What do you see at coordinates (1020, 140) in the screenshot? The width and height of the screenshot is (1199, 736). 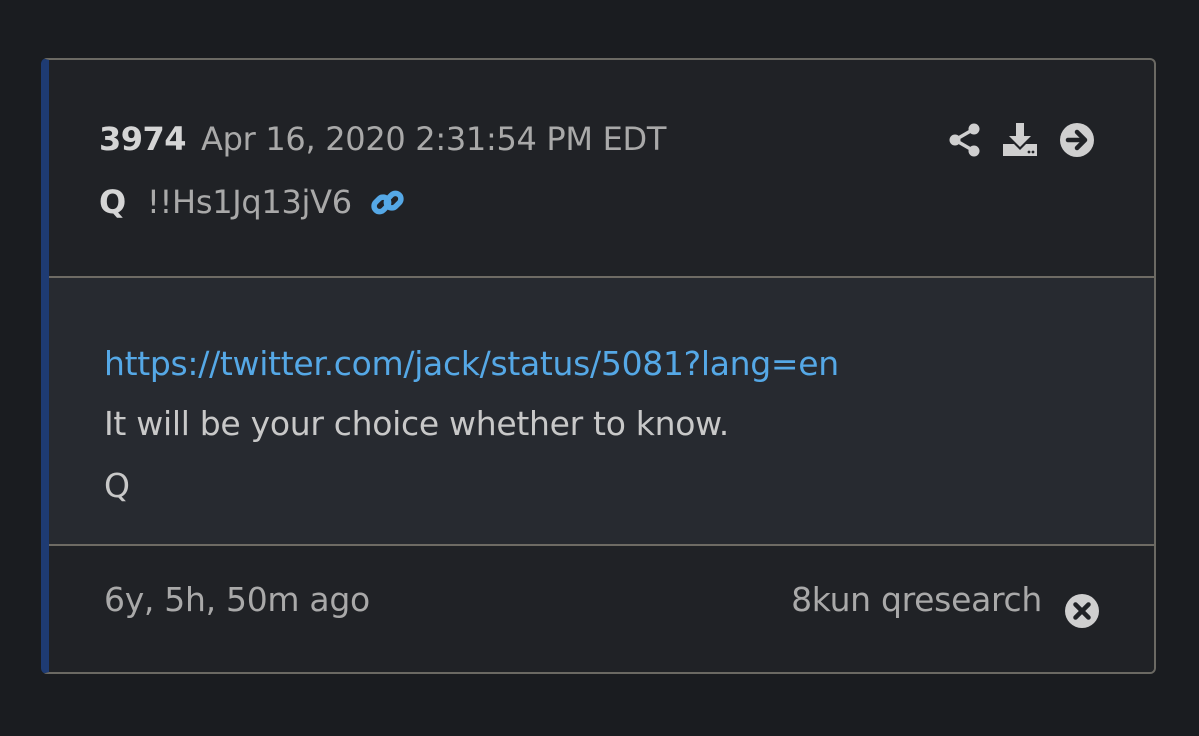 I see `download-icon` at bounding box center [1020, 140].